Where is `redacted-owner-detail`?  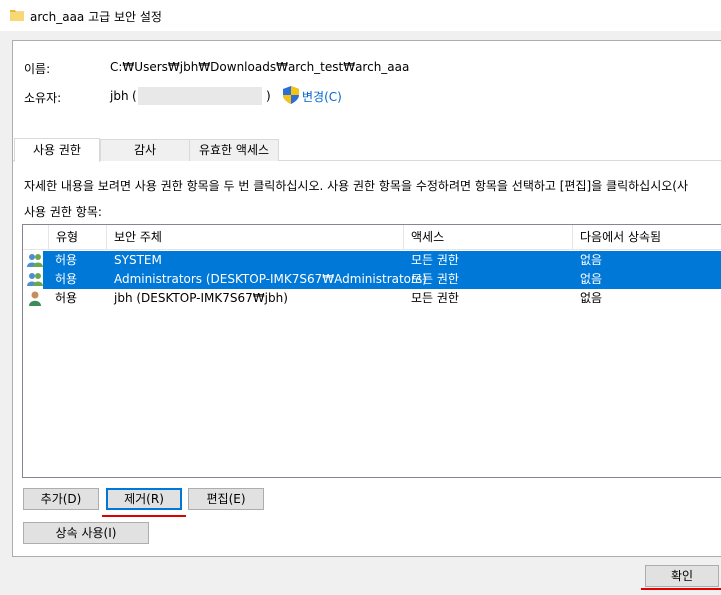 redacted-owner-detail is located at coordinates (200, 96).